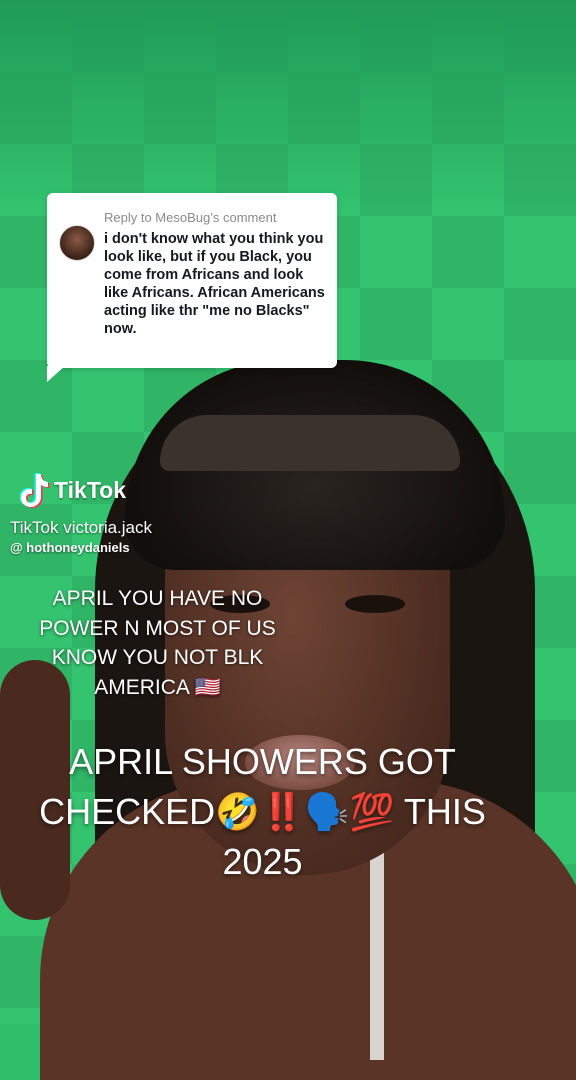 The height and width of the screenshot is (1080, 576). Describe the element at coordinates (90, 489) in the screenshot. I see `tiktok-brand-text: TikTok` at that location.